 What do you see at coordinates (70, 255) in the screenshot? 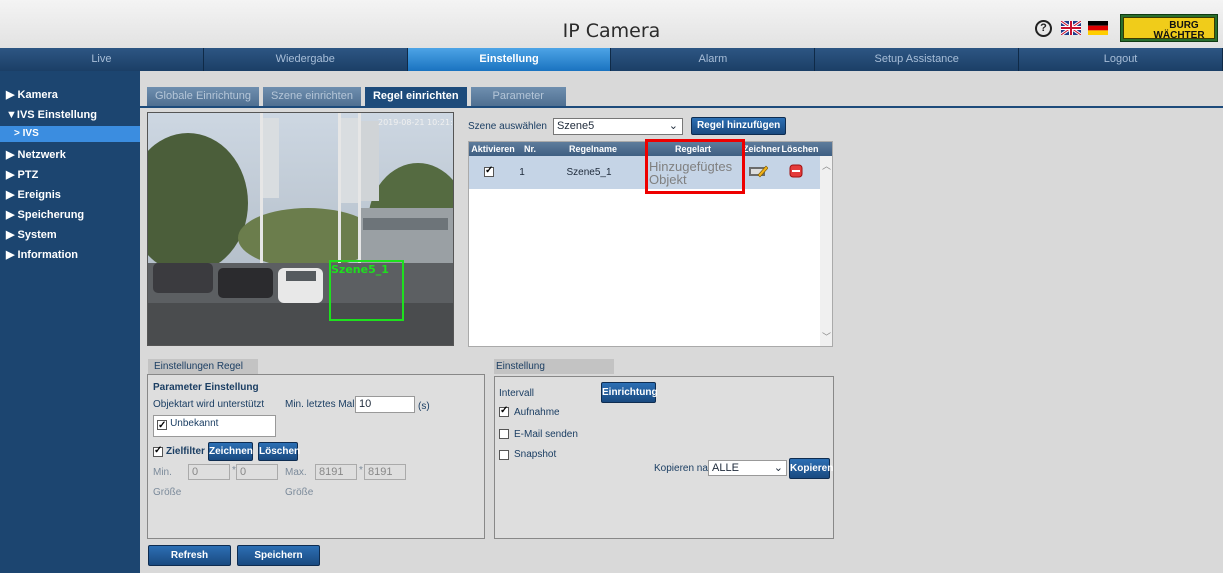
I see `sidebar-item-information: ▶ Information` at bounding box center [70, 255].